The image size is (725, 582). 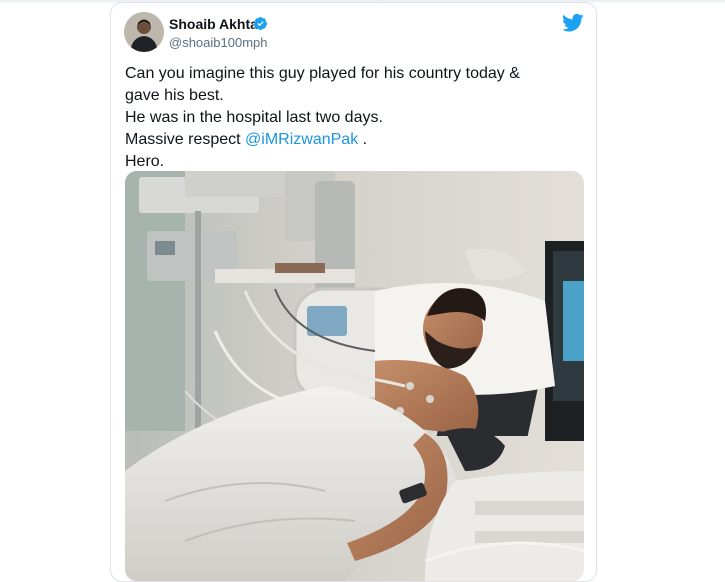 I want to click on tweet-text-line: Massive respect @iMRizwanPak ., so click(x=352, y=140).